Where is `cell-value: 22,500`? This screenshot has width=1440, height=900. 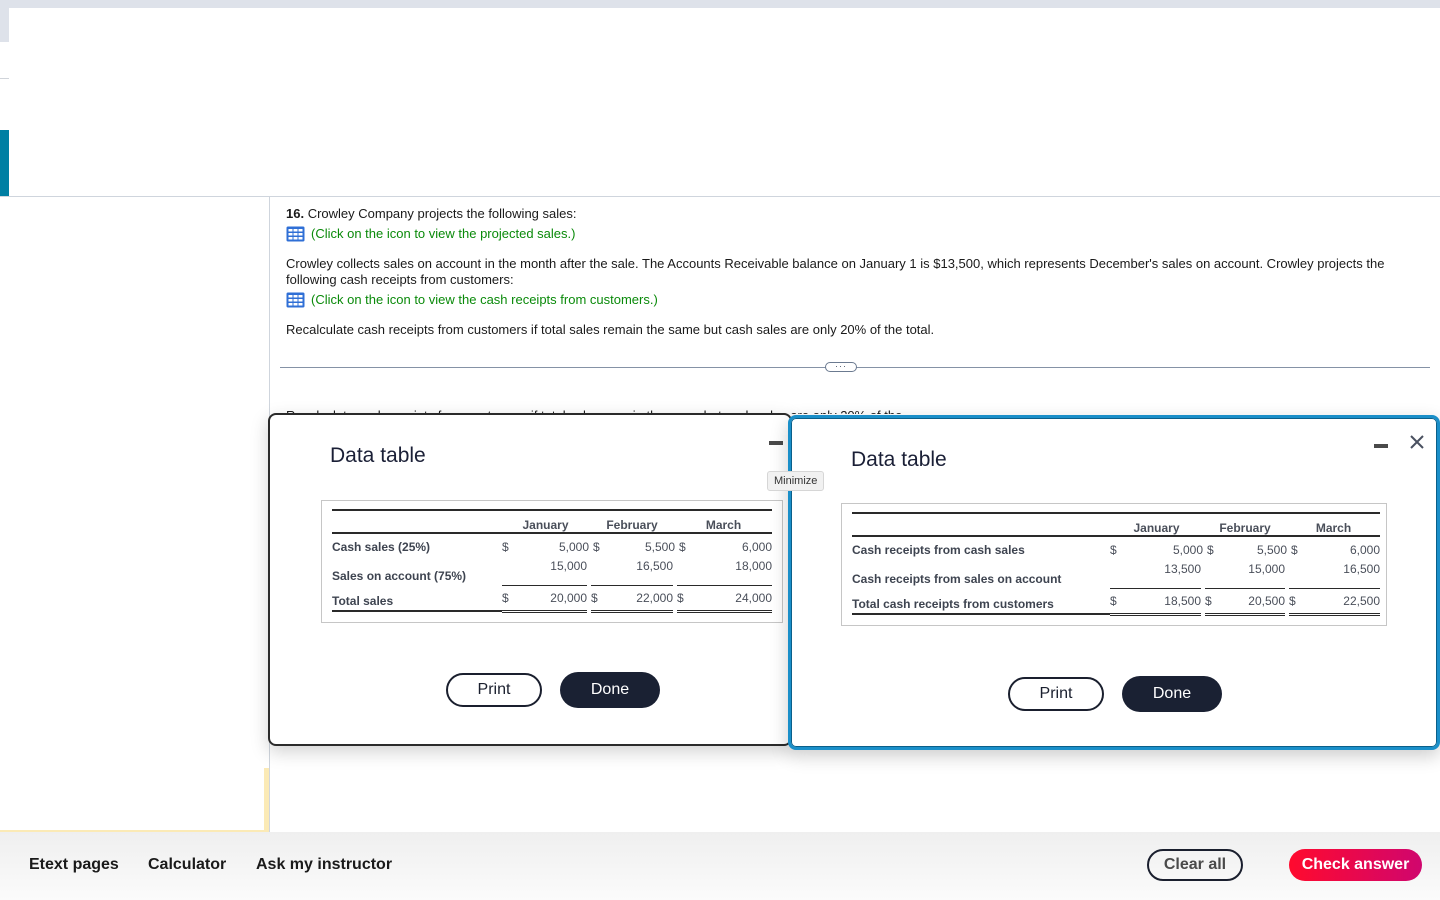 cell-value: 22,500 is located at coordinates (1348, 602).